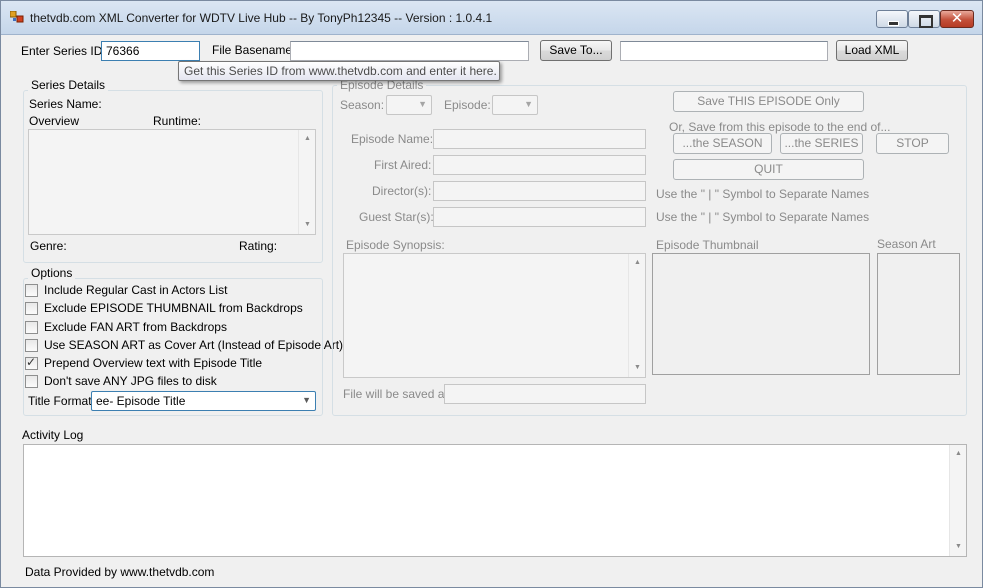 Image resolution: width=983 pixels, height=588 pixels. What do you see at coordinates (54, 121) in the screenshot?
I see `overview-label: Overview` at bounding box center [54, 121].